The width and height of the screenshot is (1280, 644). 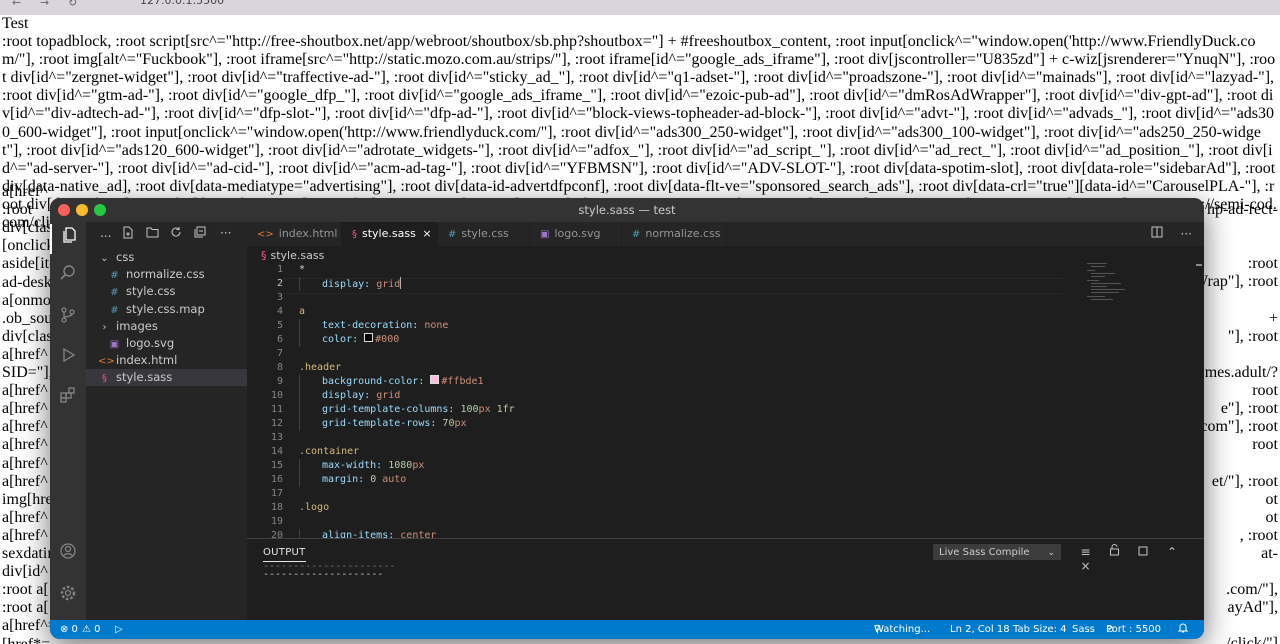 What do you see at coordinates (68, 597) in the screenshot?
I see `settings-gear-icon` at bounding box center [68, 597].